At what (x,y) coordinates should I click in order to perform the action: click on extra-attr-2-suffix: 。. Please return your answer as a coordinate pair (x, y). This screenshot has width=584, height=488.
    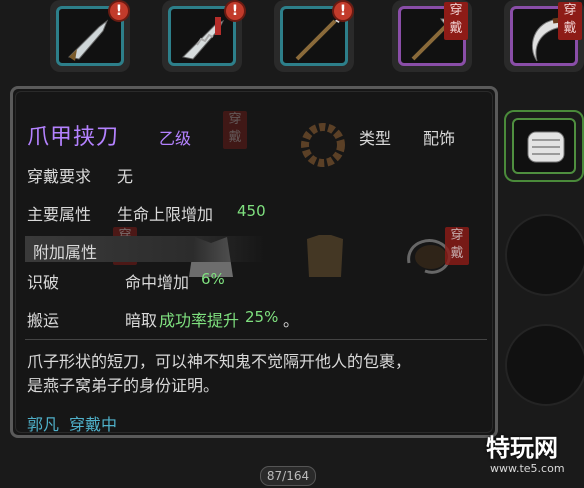
    Looking at the image, I should click on (291, 320).